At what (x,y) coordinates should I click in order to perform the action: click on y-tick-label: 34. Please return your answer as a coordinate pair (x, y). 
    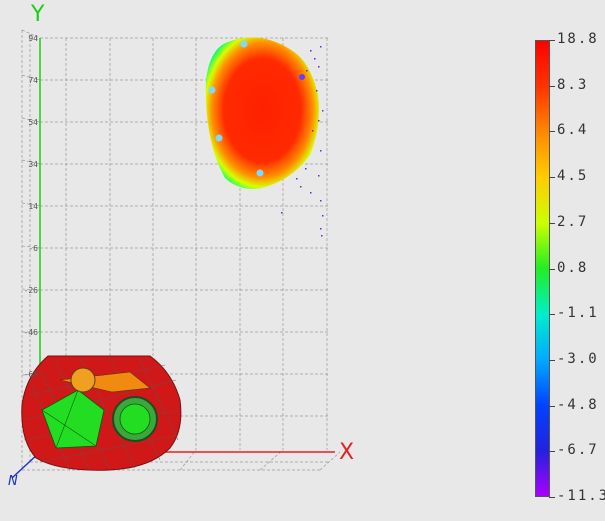
    Looking at the image, I should click on (33, 164).